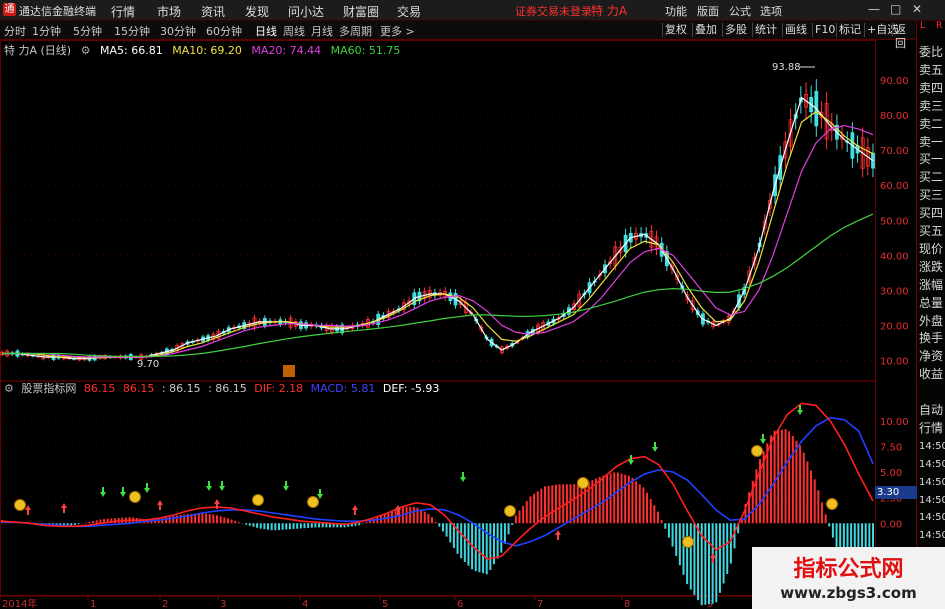 Image resolution: width=945 pixels, height=609 pixels. What do you see at coordinates (227, 388) in the screenshot?
I see `sub-value-4: : 86.15` at bounding box center [227, 388].